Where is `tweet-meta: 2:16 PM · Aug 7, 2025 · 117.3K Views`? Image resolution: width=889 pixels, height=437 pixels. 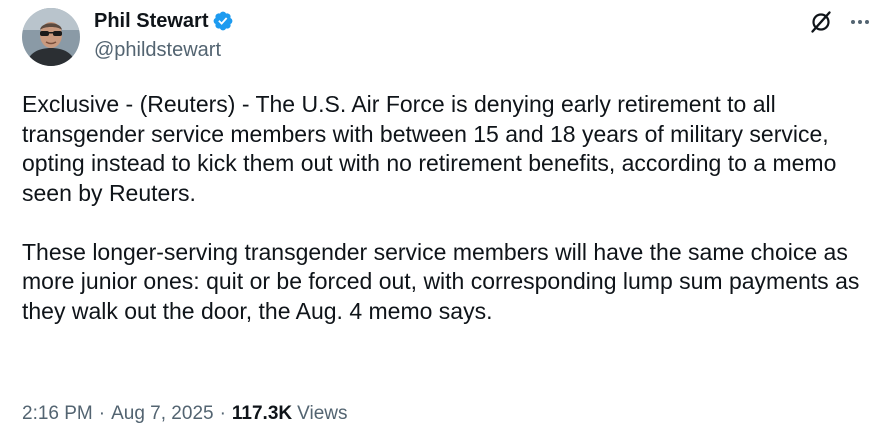 tweet-meta: 2:16 PM · Aug 7, 2025 · 117.3K Views is located at coordinates (184, 414).